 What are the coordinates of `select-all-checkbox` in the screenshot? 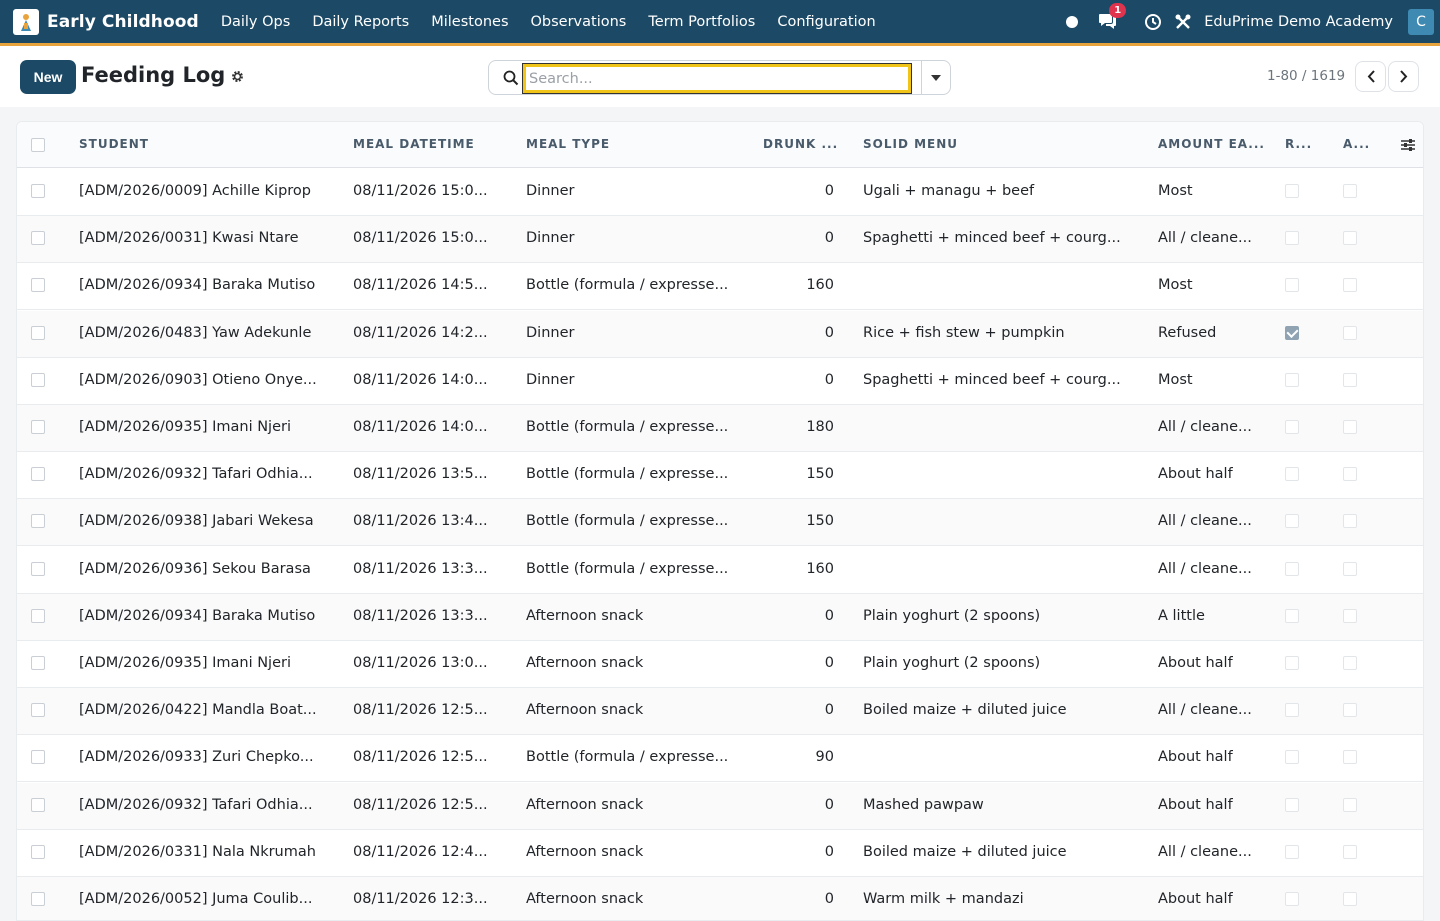 It's located at (38, 145).